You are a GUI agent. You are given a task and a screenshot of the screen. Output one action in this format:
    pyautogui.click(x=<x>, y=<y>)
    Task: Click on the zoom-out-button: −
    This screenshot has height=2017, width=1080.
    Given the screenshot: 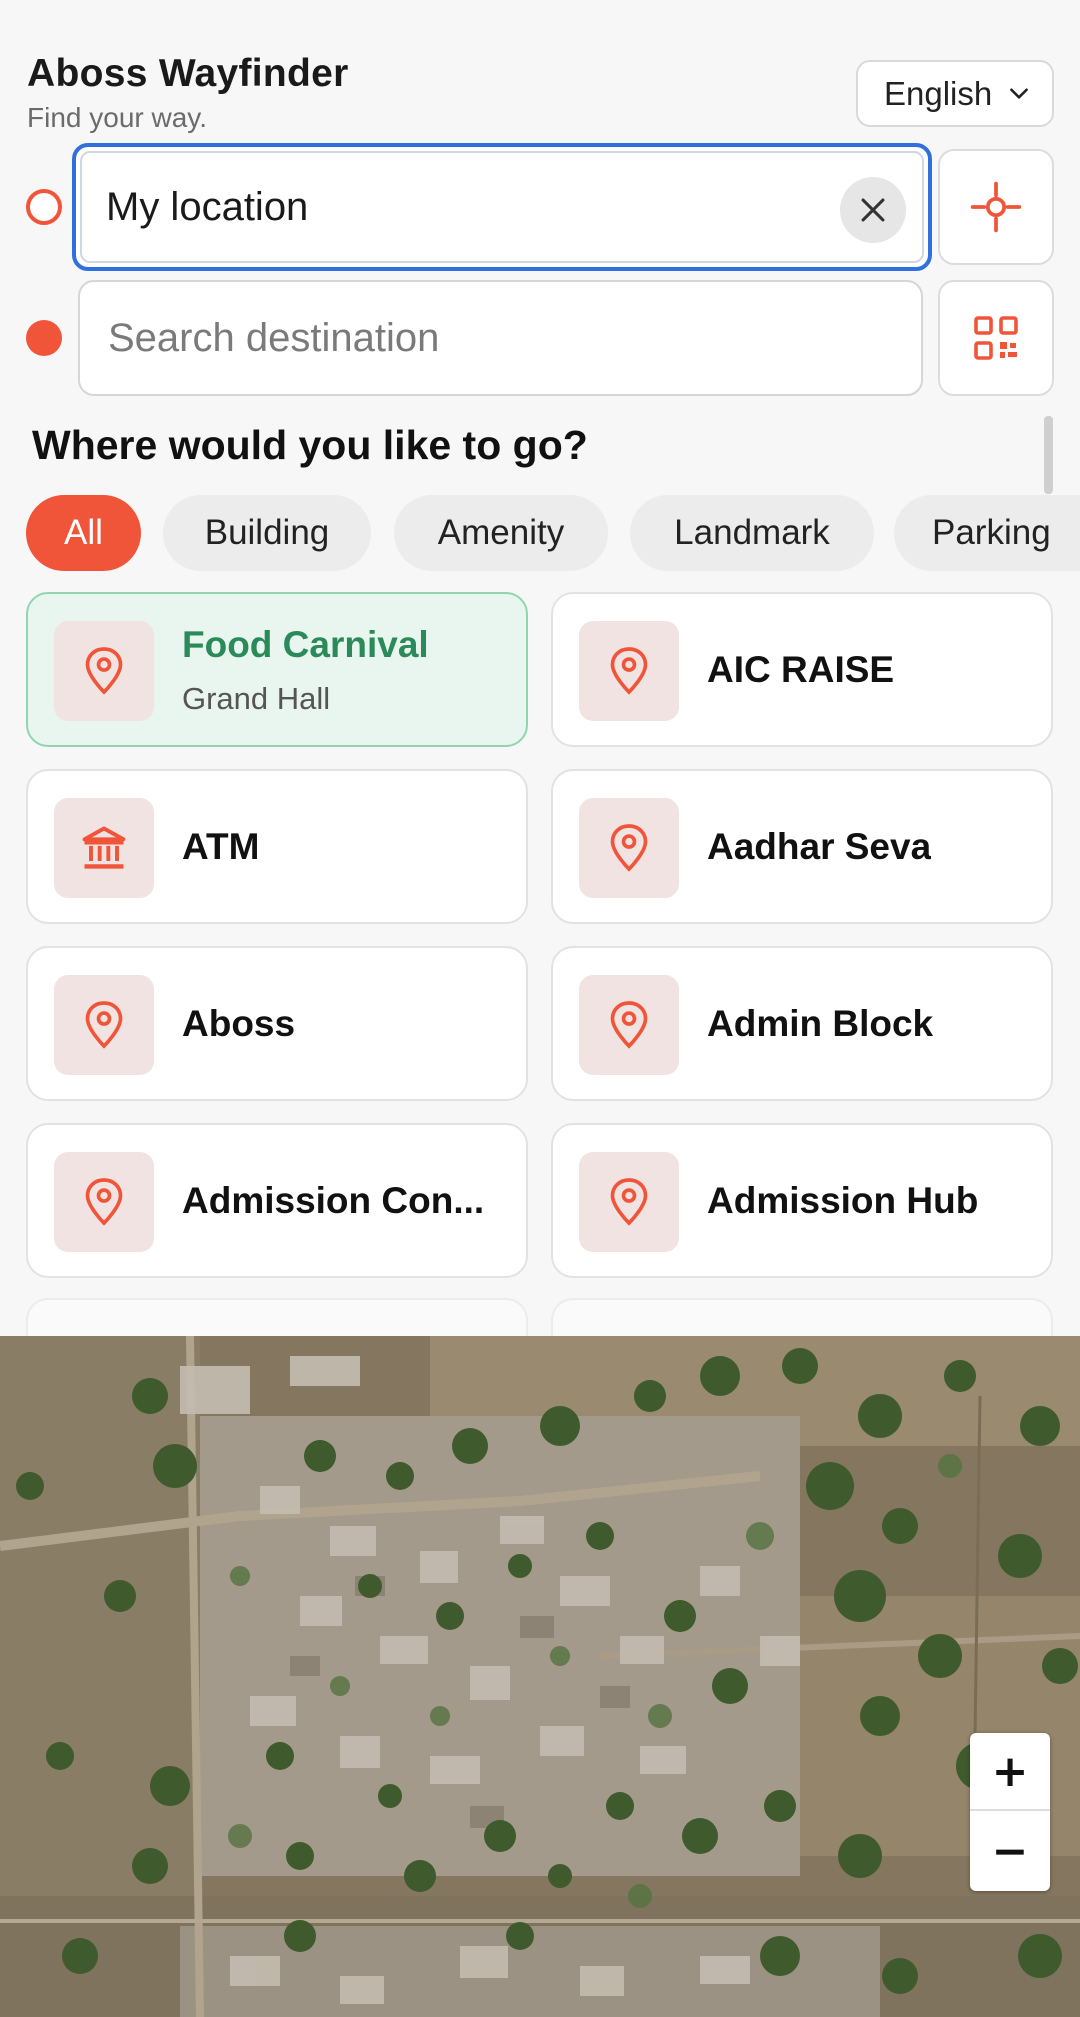 What is the action you would take?
    pyautogui.click(x=1010, y=1851)
    